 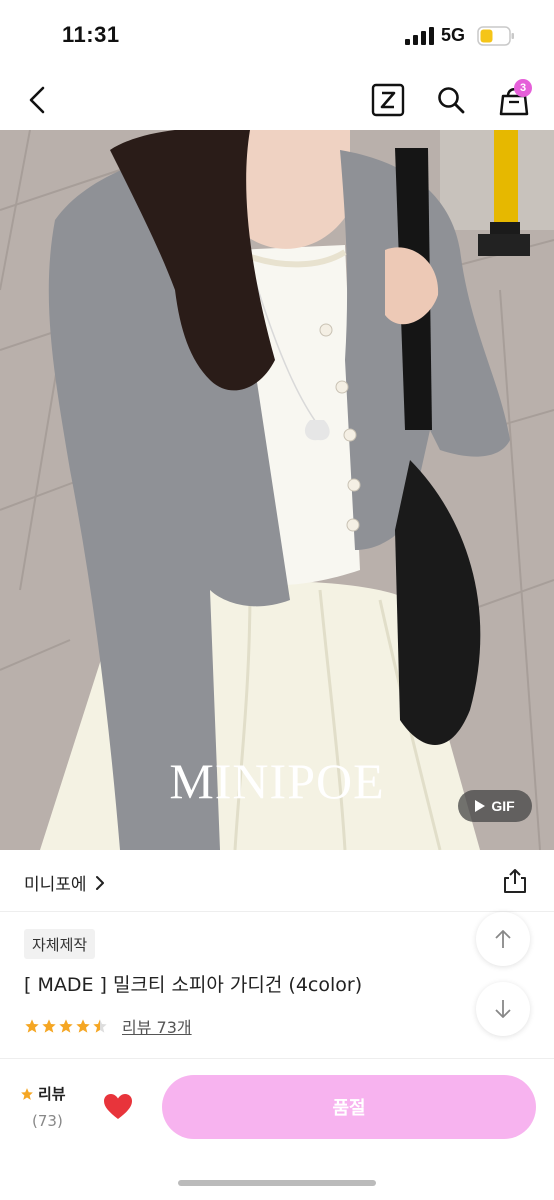 I want to click on store-name: 미니포에, so click(x=55, y=885).